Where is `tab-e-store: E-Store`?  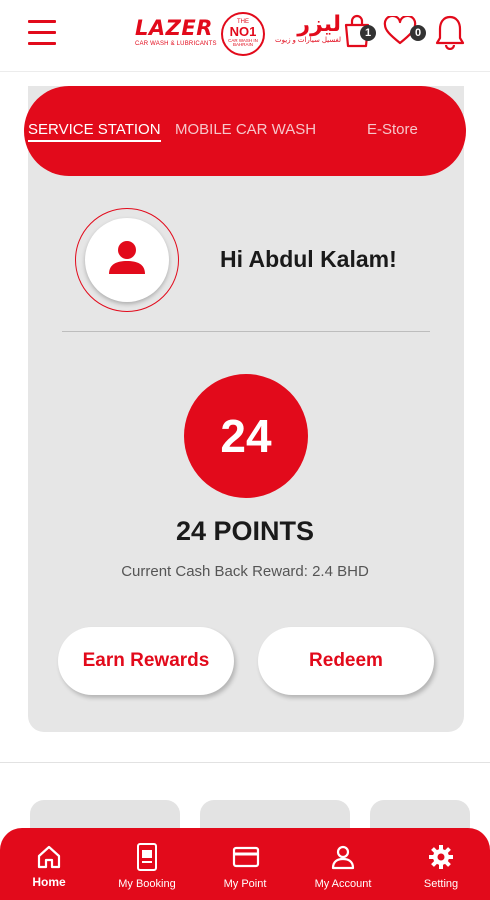 tab-e-store: E-Store is located at coordinates (392, 129).